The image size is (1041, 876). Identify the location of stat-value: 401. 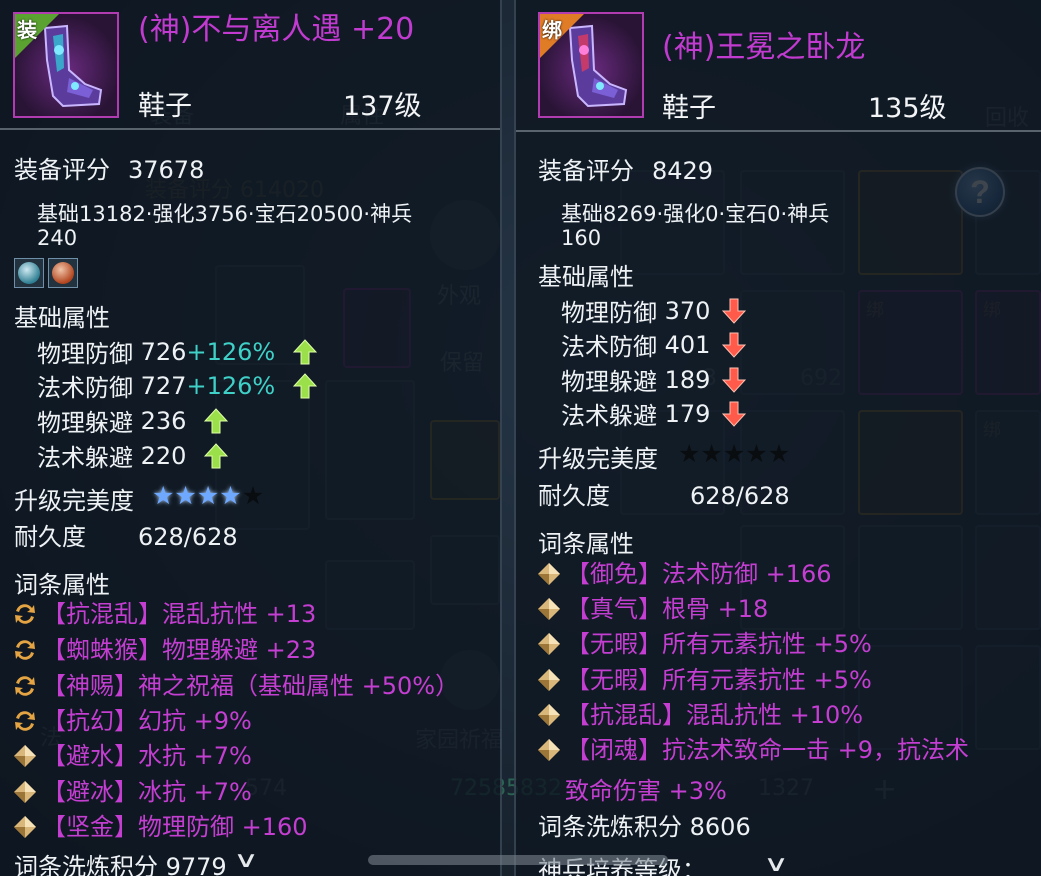
(687, 344).